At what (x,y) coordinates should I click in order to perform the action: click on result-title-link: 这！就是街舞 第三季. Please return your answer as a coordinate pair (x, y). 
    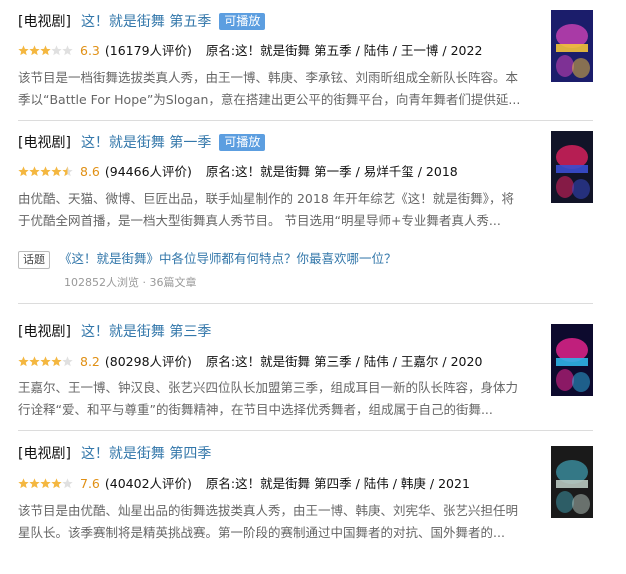
    Looking at the image, I should click on (146, 332).